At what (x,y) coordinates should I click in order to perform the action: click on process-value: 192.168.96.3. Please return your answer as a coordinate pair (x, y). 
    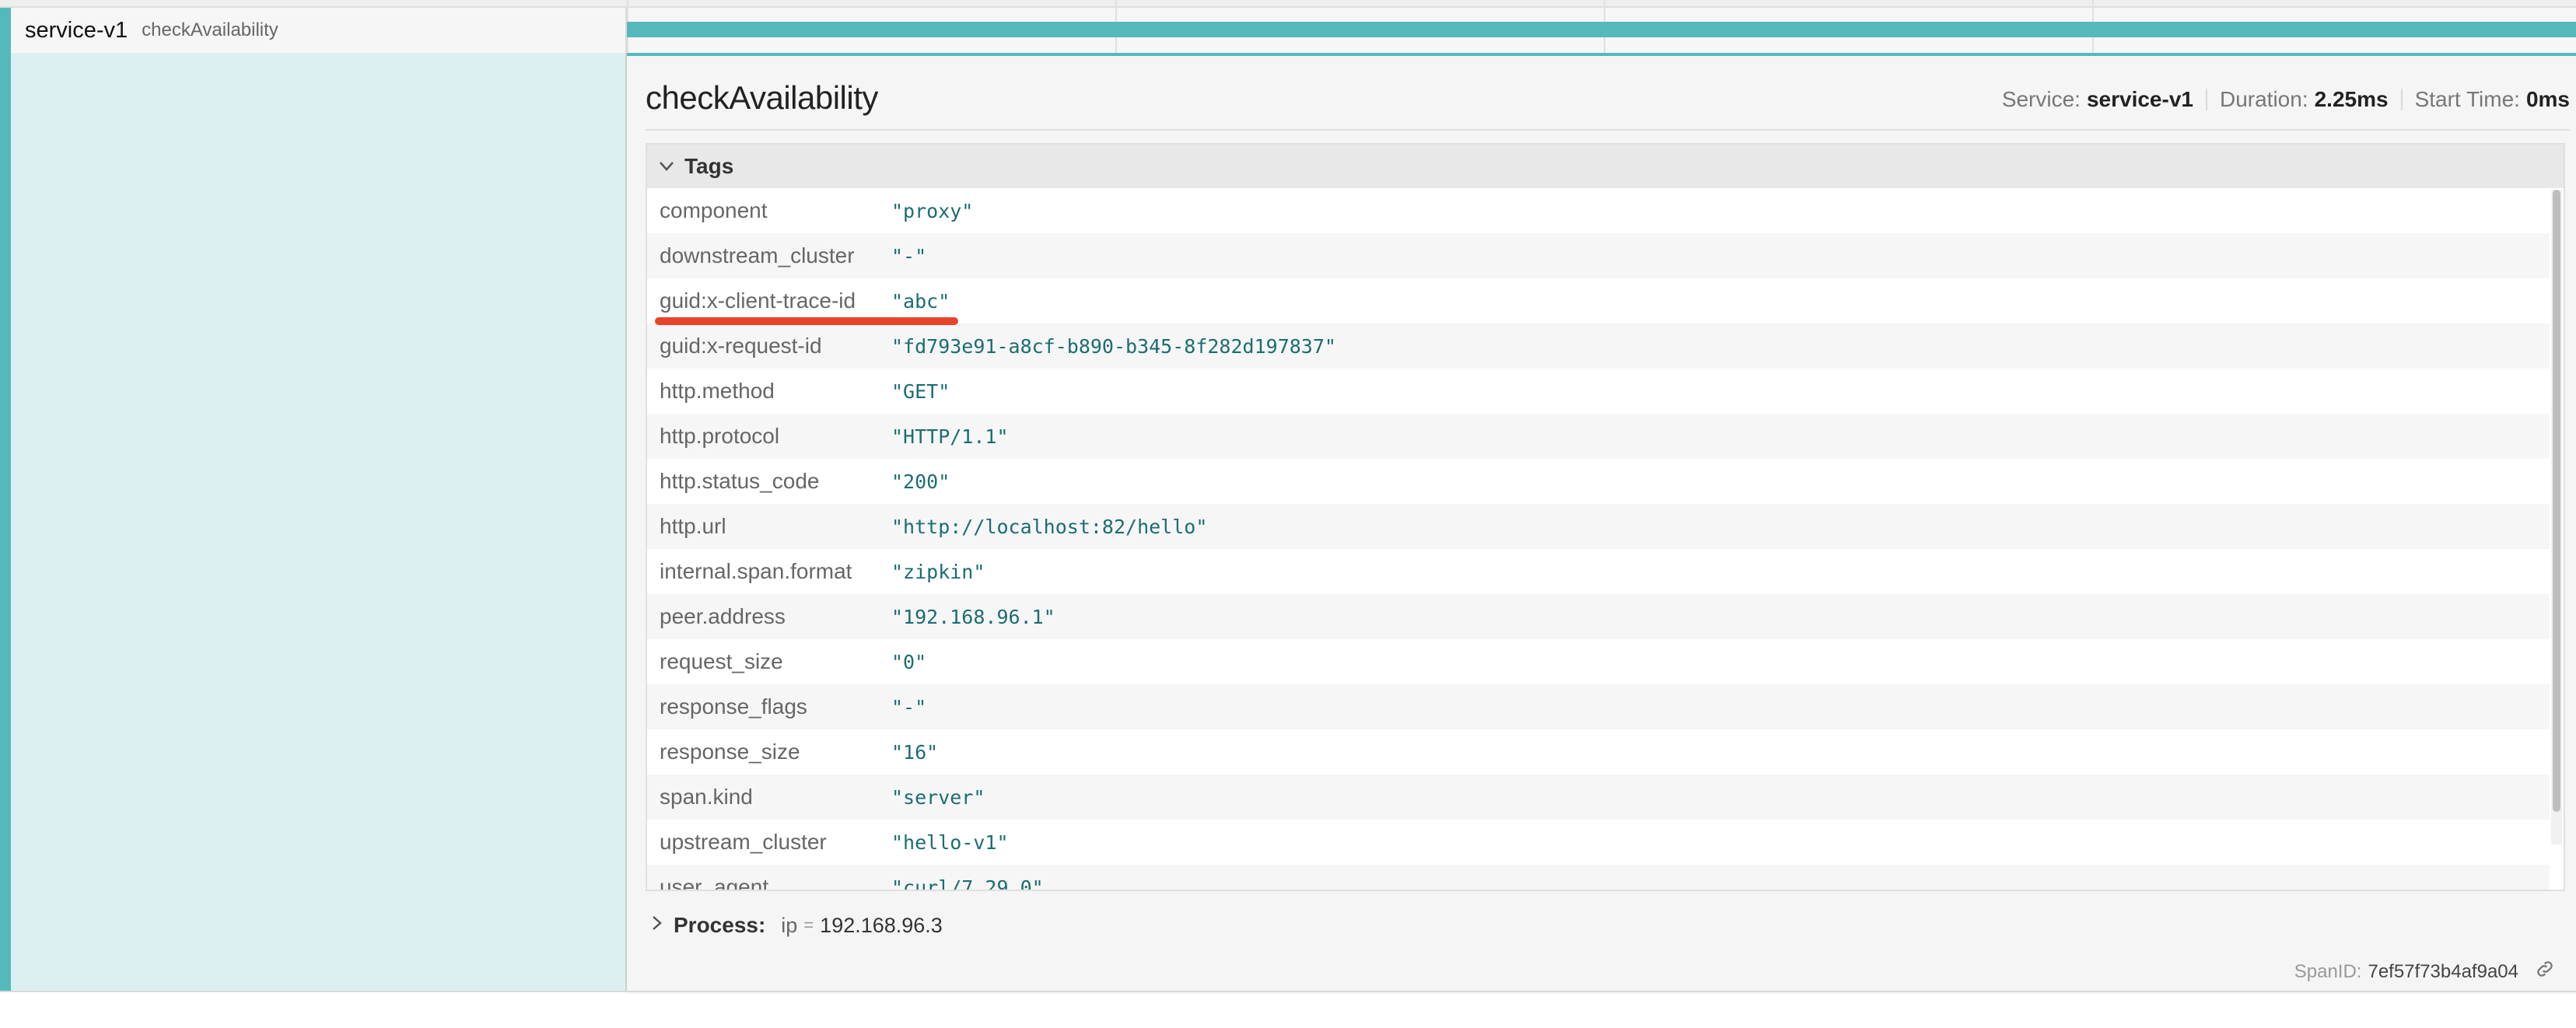
    Looking at the image, I should click on (881, 925).